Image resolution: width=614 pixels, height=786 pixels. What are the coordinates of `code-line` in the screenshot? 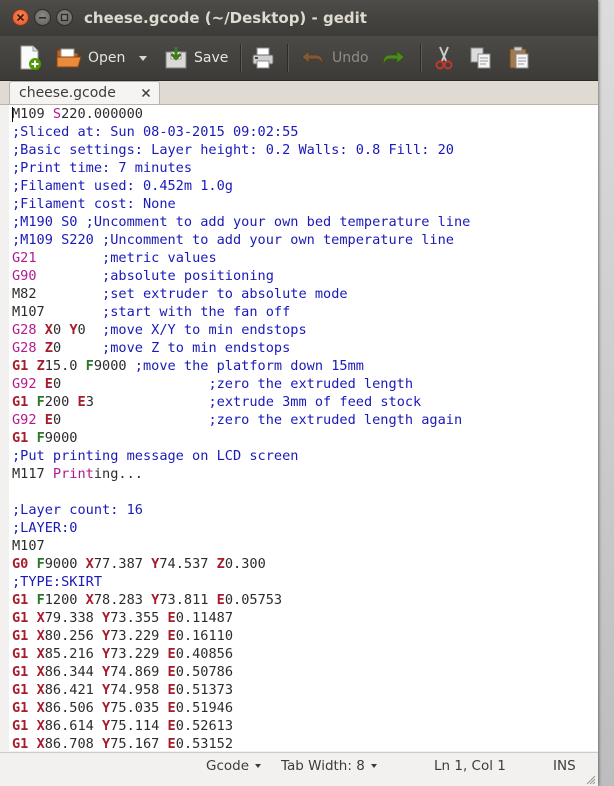 It's located at (241, 492).